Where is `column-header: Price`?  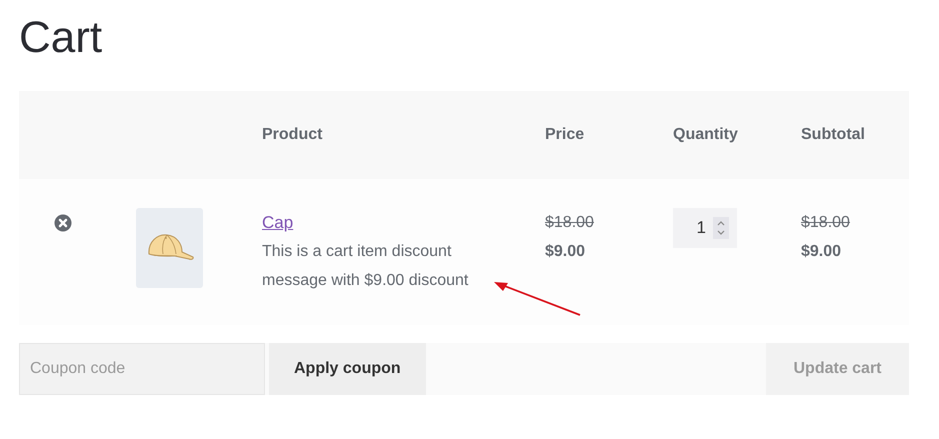
column-header: Price is located at coordinates (564, 134).